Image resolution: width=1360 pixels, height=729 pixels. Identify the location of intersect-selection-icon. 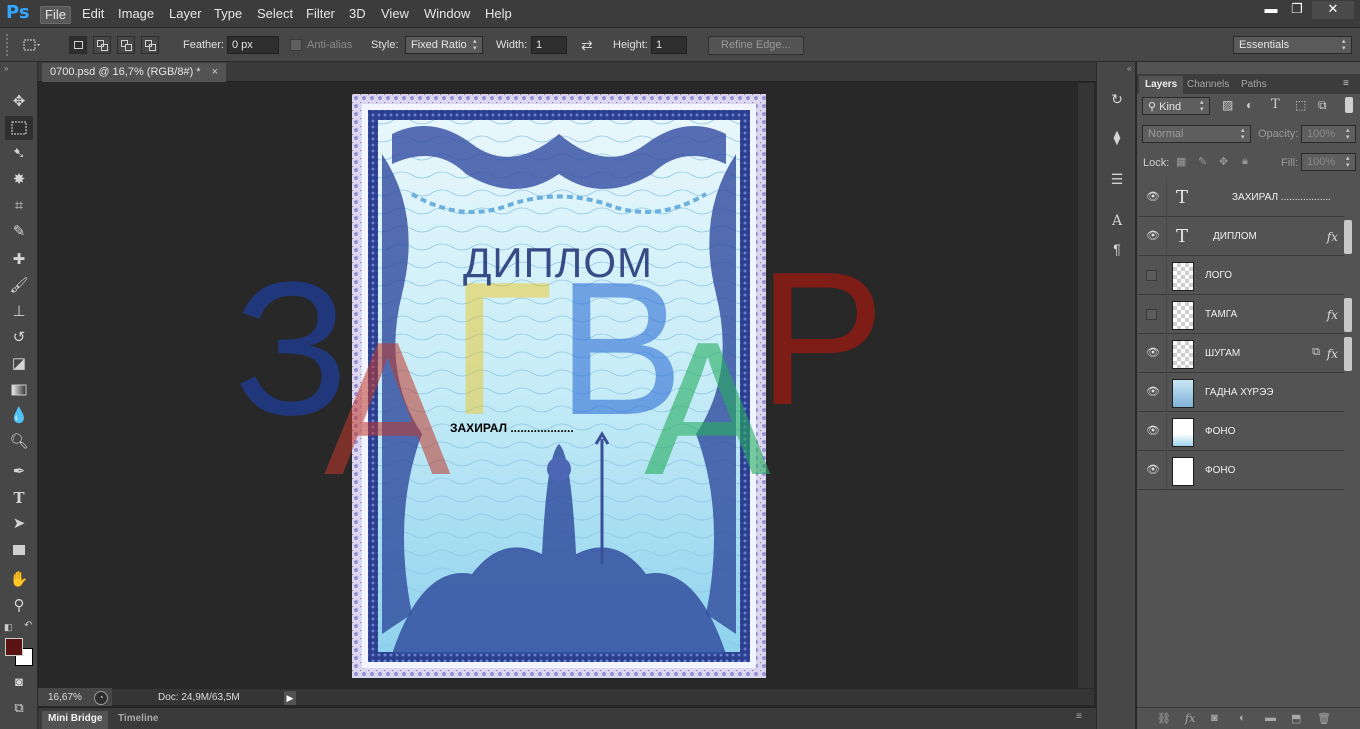
(150, 45).